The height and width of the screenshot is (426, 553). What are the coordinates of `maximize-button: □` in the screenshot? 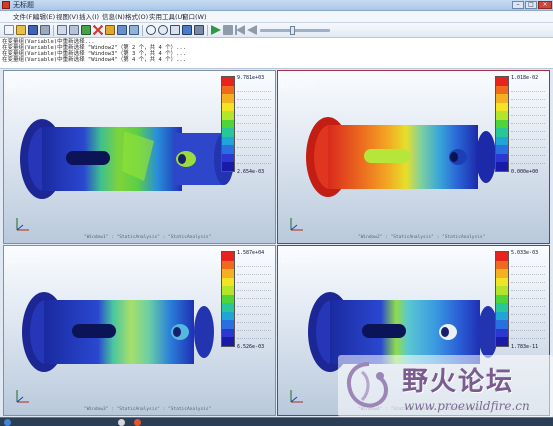 It's located at (531, 5).